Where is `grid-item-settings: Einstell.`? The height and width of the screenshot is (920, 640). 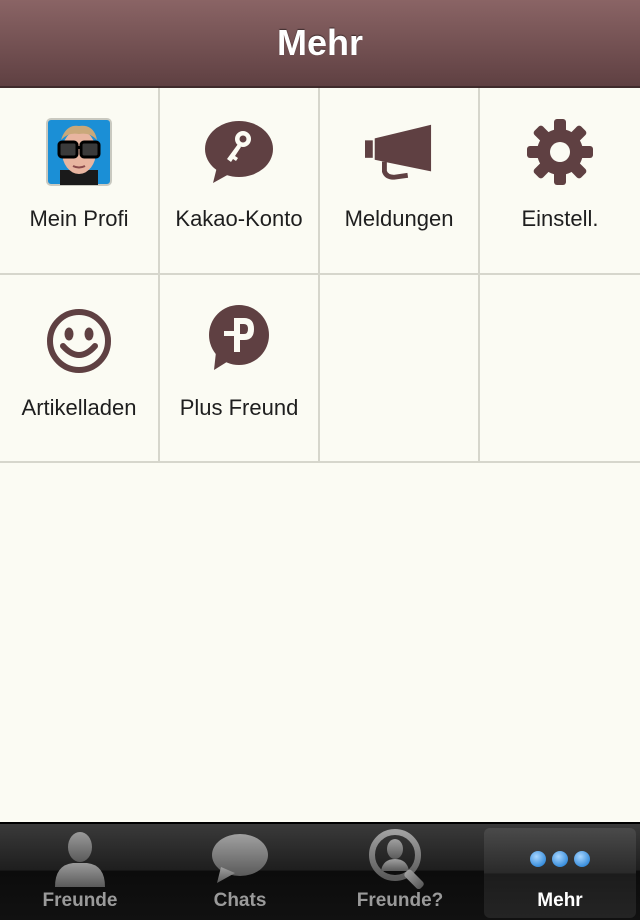 grid-item-settings: Einstell. is located at coordinates (560, 181).